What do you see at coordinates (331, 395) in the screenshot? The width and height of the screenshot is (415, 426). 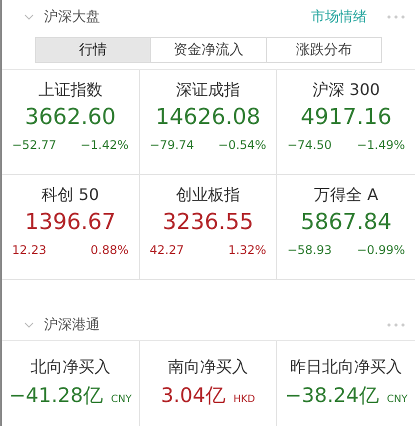 I see `flow-value: −38.24亿` at bounding box center [331, 395].